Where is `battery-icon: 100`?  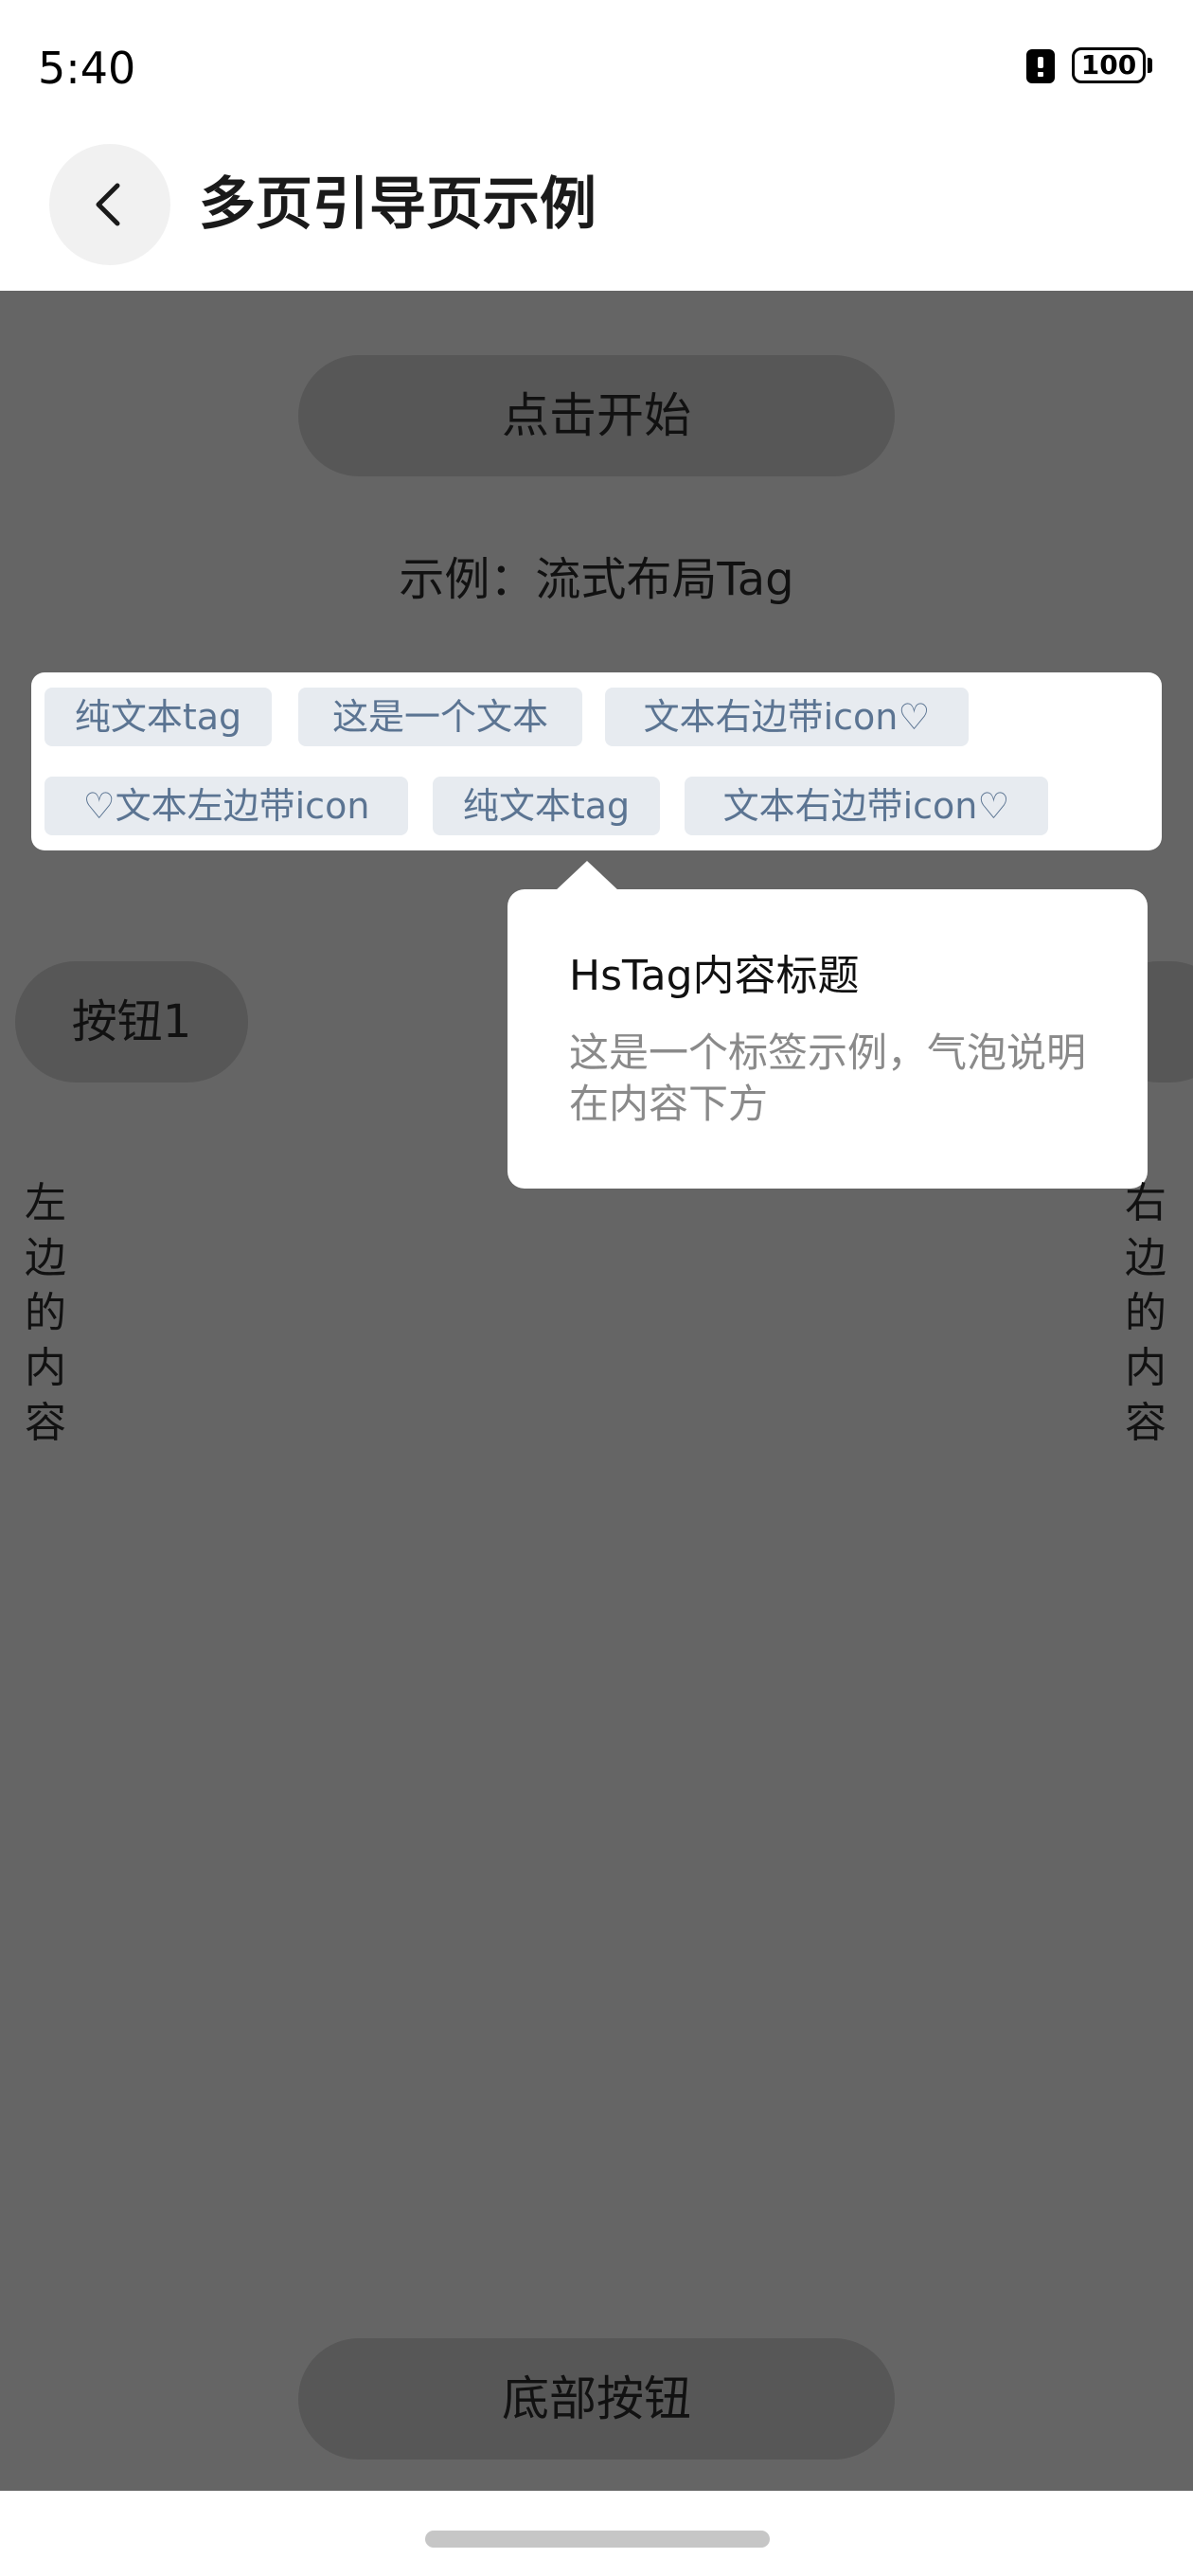 battery-icon: 100 is located at coordinates (1109, 65).